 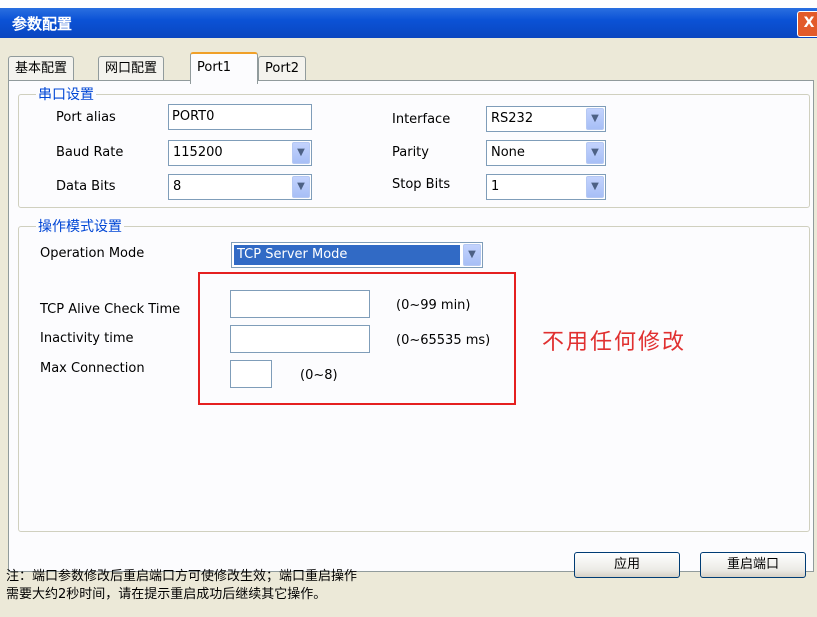 What do you see at coordinates (546, 119) in the screenshot?
I see `interface-select: RS232 ▼` at bounding box center [546, 119].